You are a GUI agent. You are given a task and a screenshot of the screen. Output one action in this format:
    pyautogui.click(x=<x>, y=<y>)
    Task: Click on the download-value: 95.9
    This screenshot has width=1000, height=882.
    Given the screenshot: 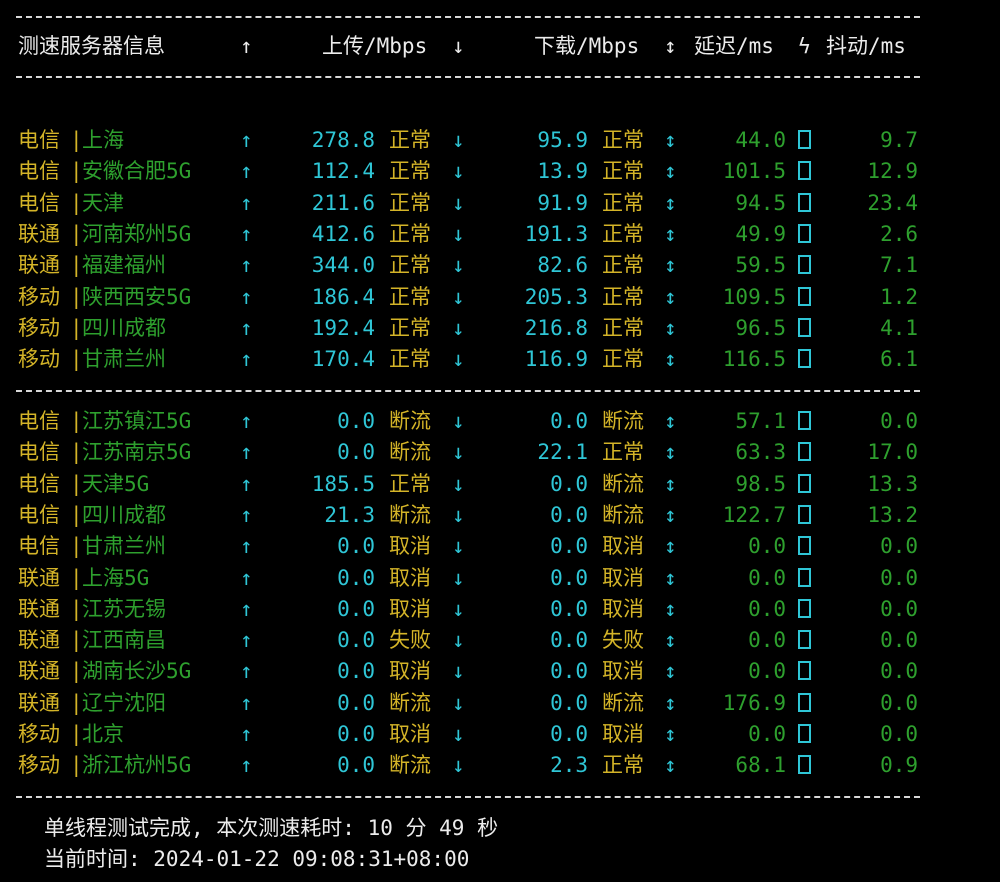 What is the action you would take?
    pyautogui.click(x=562, y=140)
    